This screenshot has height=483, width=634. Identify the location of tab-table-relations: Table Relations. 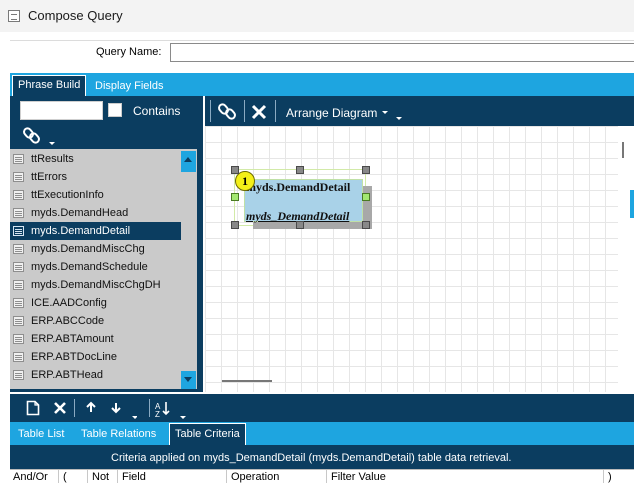
(118, 434).